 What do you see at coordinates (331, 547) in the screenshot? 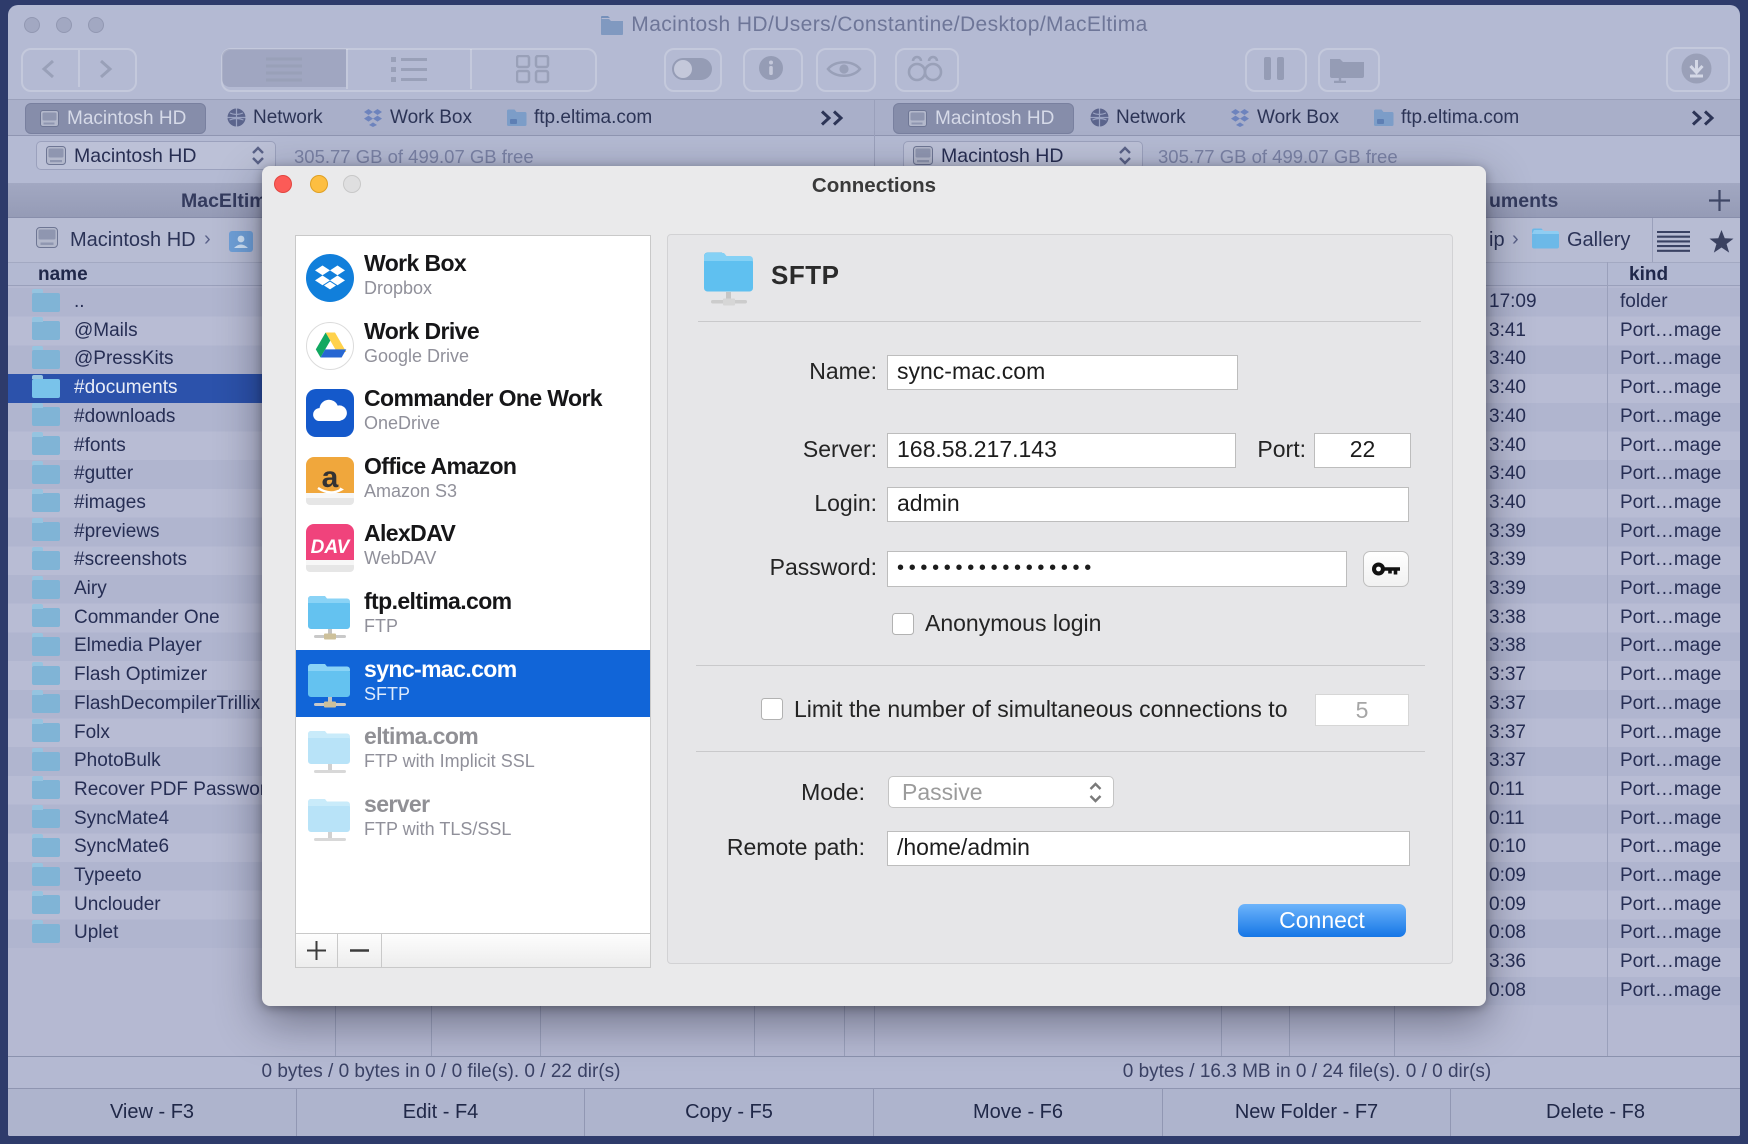
I see `svg-text: DAV` at bounding box center [331, 547].